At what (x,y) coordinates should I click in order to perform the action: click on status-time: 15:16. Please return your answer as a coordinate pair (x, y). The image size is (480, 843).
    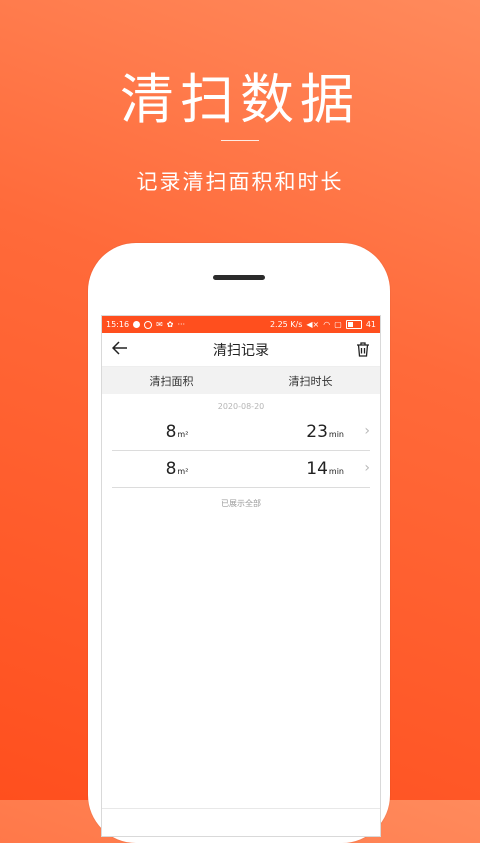
    Looking at the image, I should click on (118, 324).